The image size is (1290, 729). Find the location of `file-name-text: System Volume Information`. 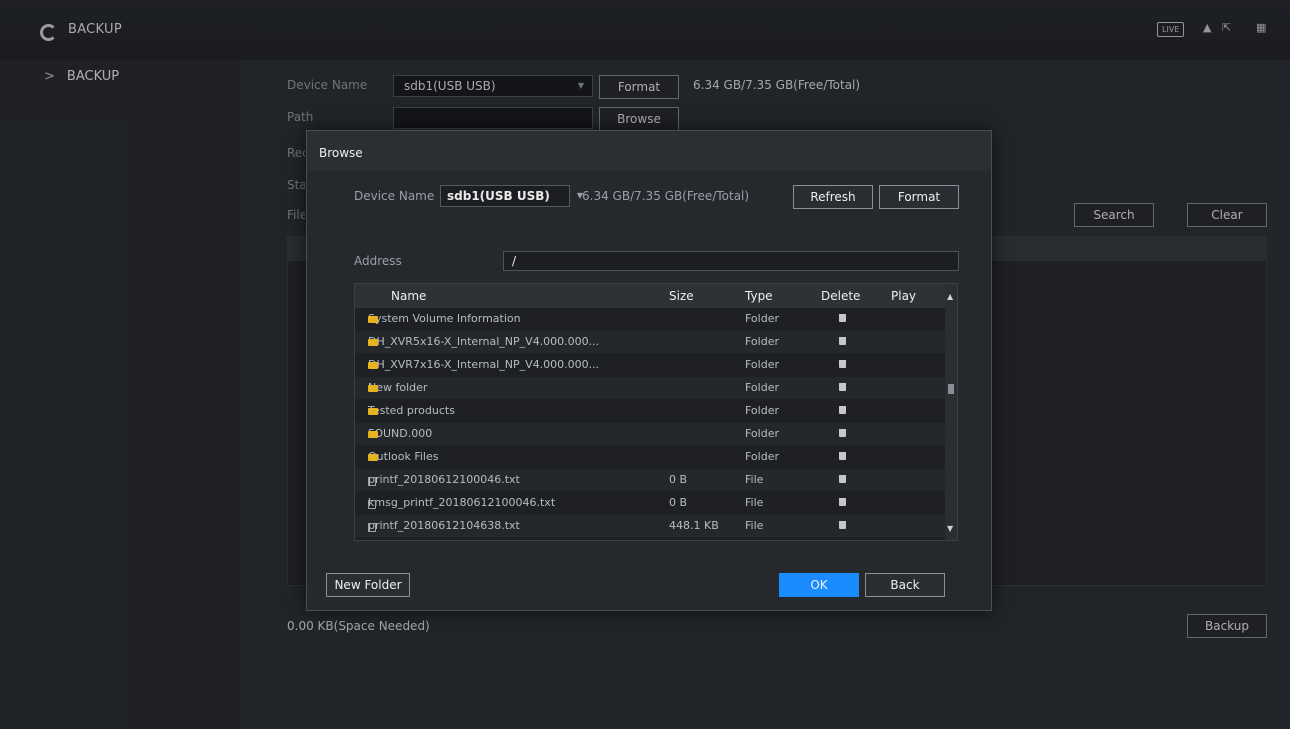

file-name-text: System Volume Information is located at coordinates (444, 318).